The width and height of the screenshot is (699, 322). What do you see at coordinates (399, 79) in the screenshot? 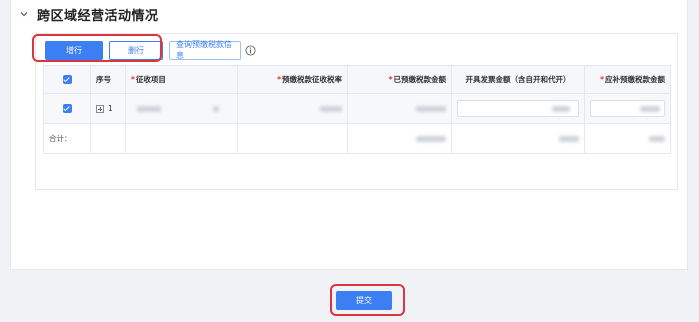
I see `header-paid: *已预缴税款金额` at bounding box center [399, 79].